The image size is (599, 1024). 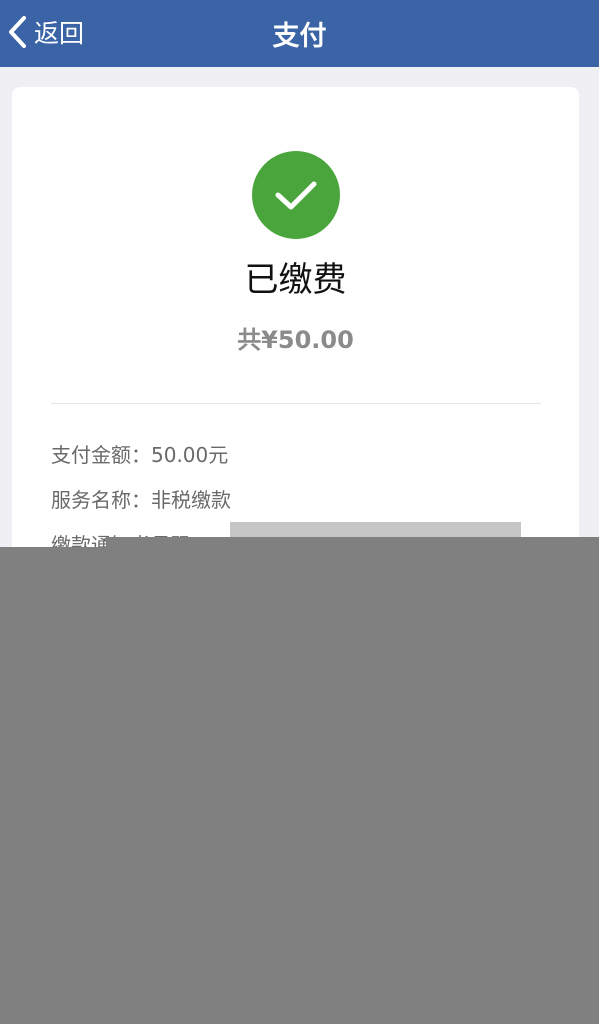 I want to click on status-title: 已缴费, so click(x=295, y=280).